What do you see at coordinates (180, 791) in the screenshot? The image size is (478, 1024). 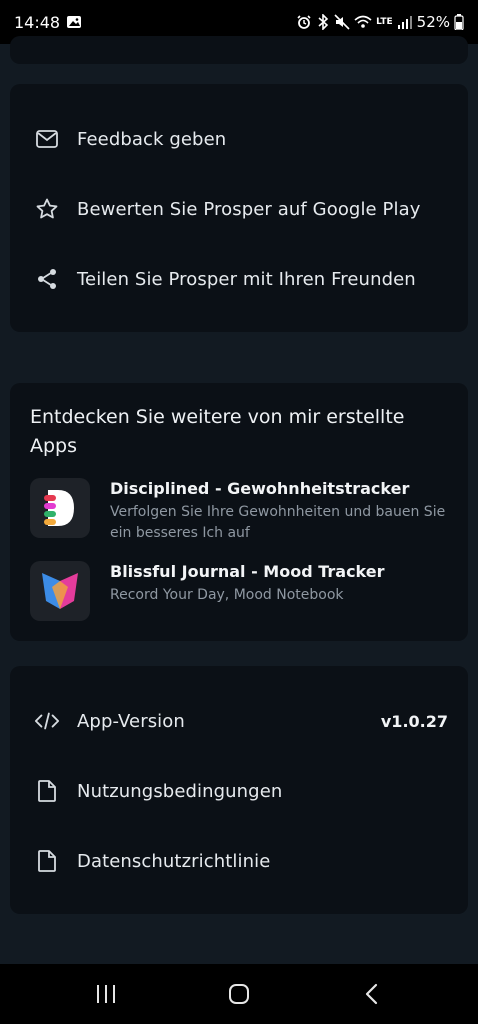 I see `terms-label: Nutzungsbedingungen` at bounding box center [180, 791].